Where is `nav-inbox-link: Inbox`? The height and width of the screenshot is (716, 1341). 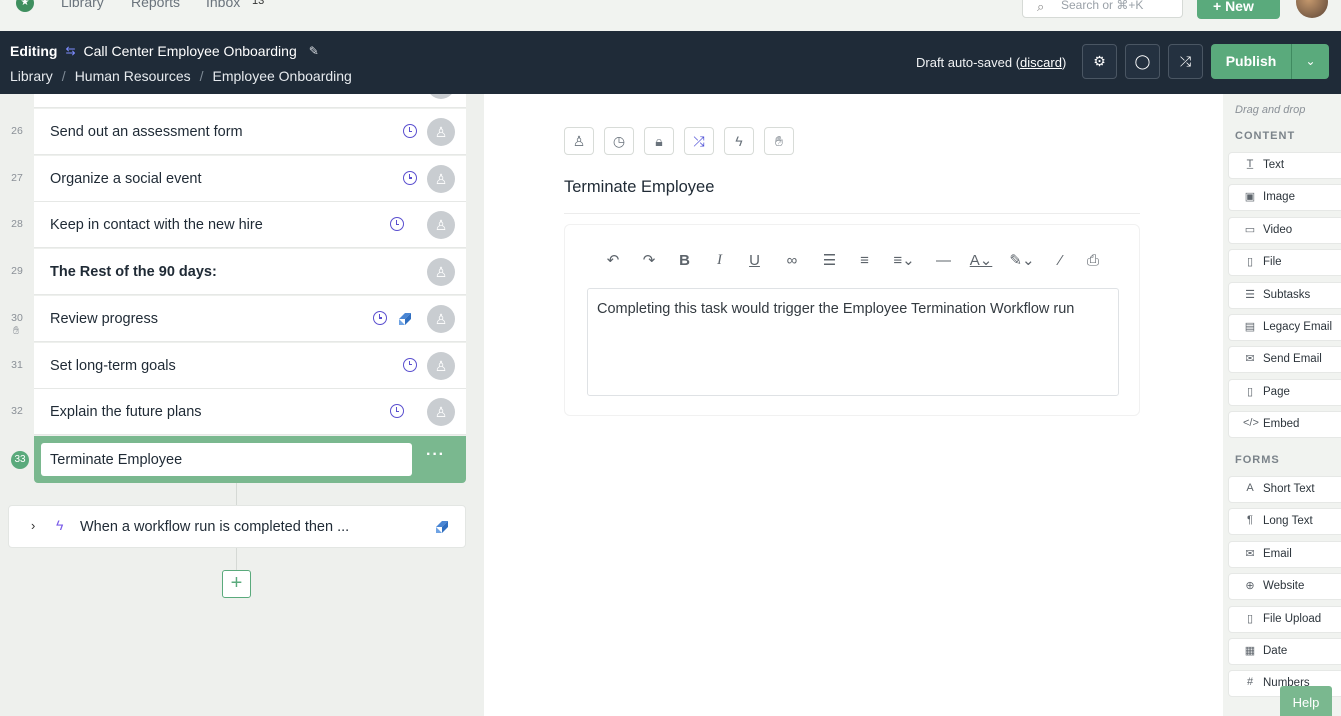
nav-inbox-link: Inbox is located at coordinates (223, 5).